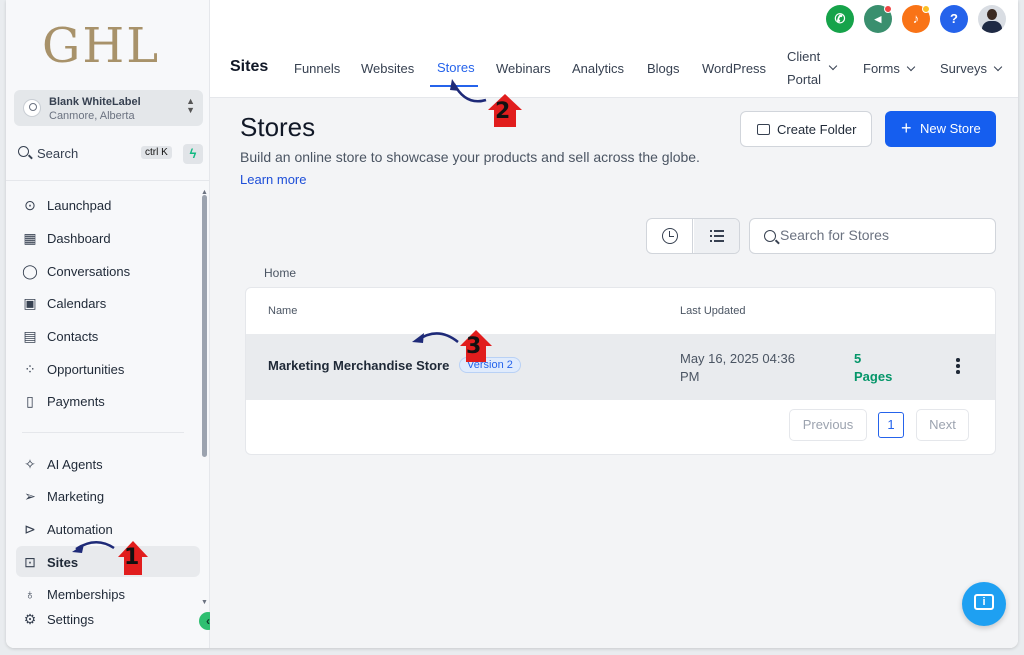 The width and height of the screenshot is (1024, 655). Describe the element at coordinates (879, 368) in the screenshot. I see `page-count: 5 Pages` at that location.